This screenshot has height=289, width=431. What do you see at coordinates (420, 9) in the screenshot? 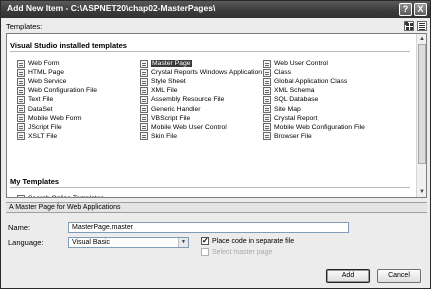
I see `close-button: X` at bounding box center [420, 9].